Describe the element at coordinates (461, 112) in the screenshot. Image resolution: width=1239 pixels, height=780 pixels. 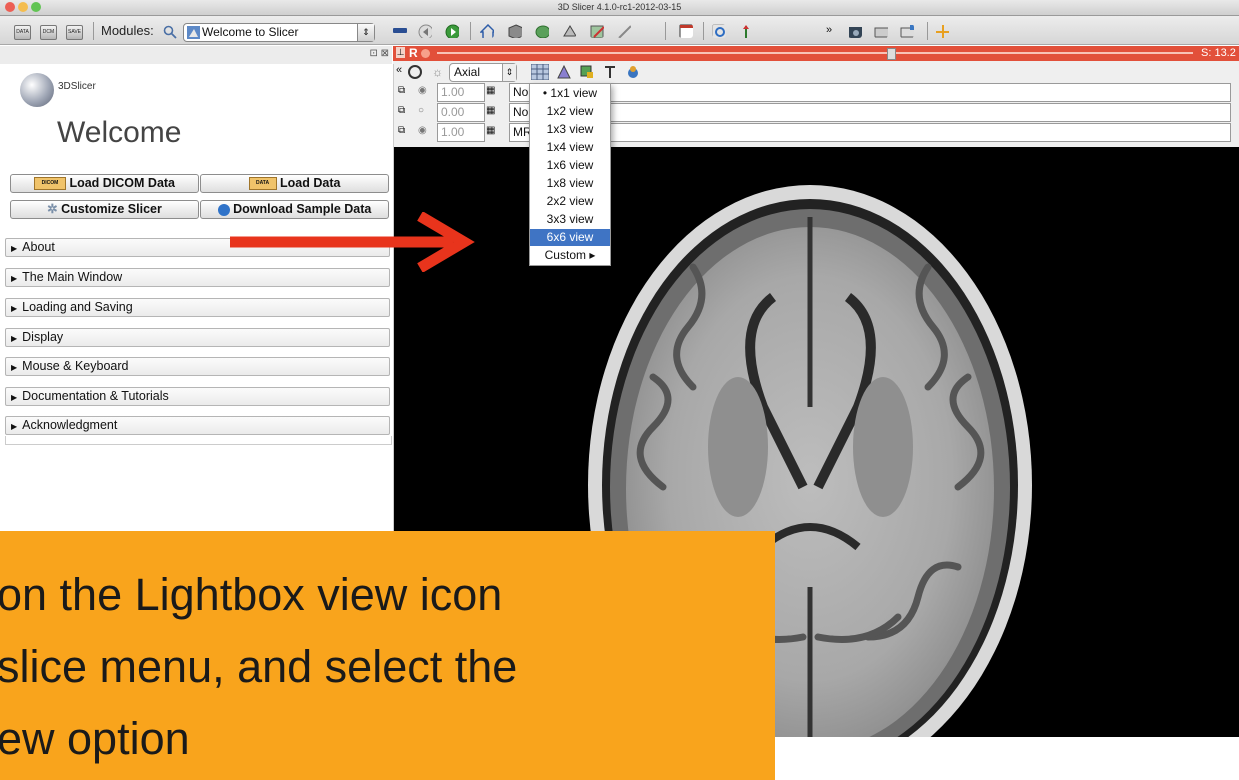
I see `opacity-field: 0.00` at that location.